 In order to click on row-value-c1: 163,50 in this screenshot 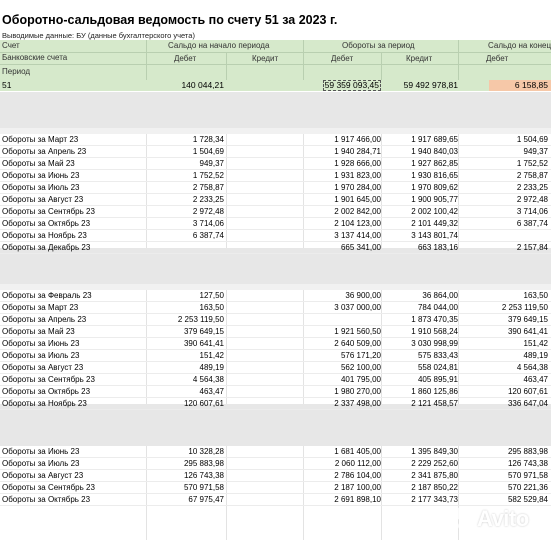, I will do `click(211, 307)`.